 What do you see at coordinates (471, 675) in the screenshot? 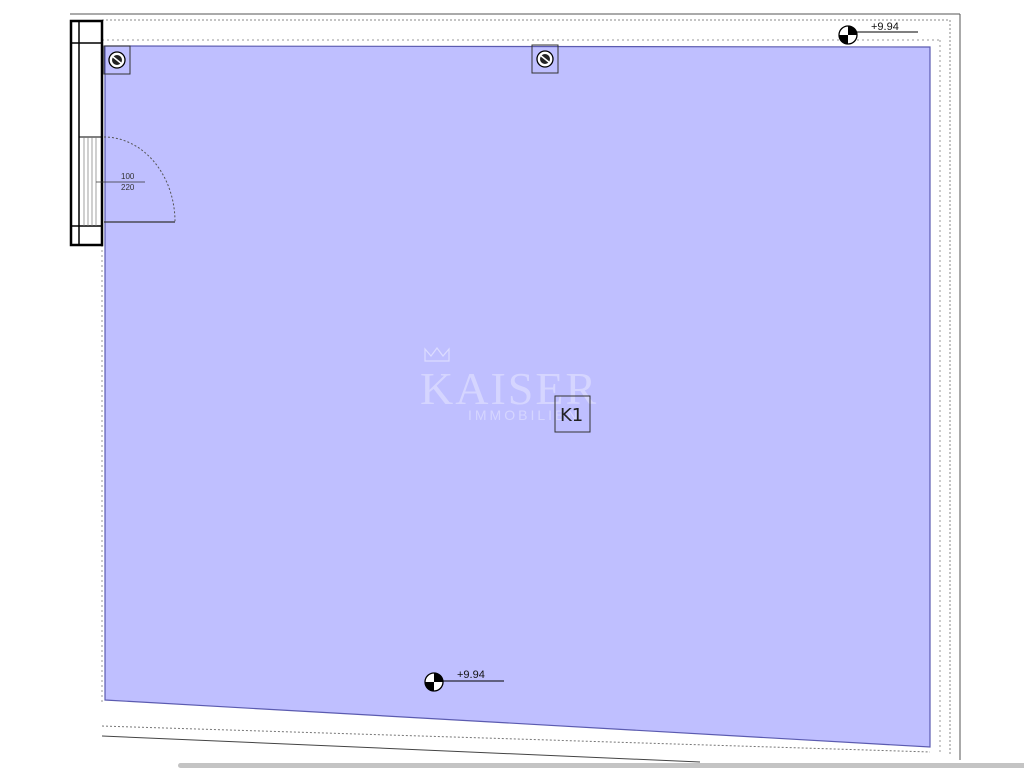
I see `level-label-bottom: +9.94` at bounding box center [471, 675].